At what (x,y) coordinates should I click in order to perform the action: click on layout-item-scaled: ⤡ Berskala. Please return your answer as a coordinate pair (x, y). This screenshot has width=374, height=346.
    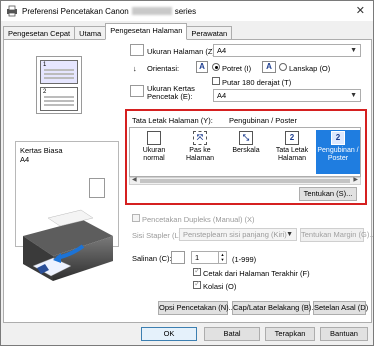
    Looking at the image, I should click on (246, 152).